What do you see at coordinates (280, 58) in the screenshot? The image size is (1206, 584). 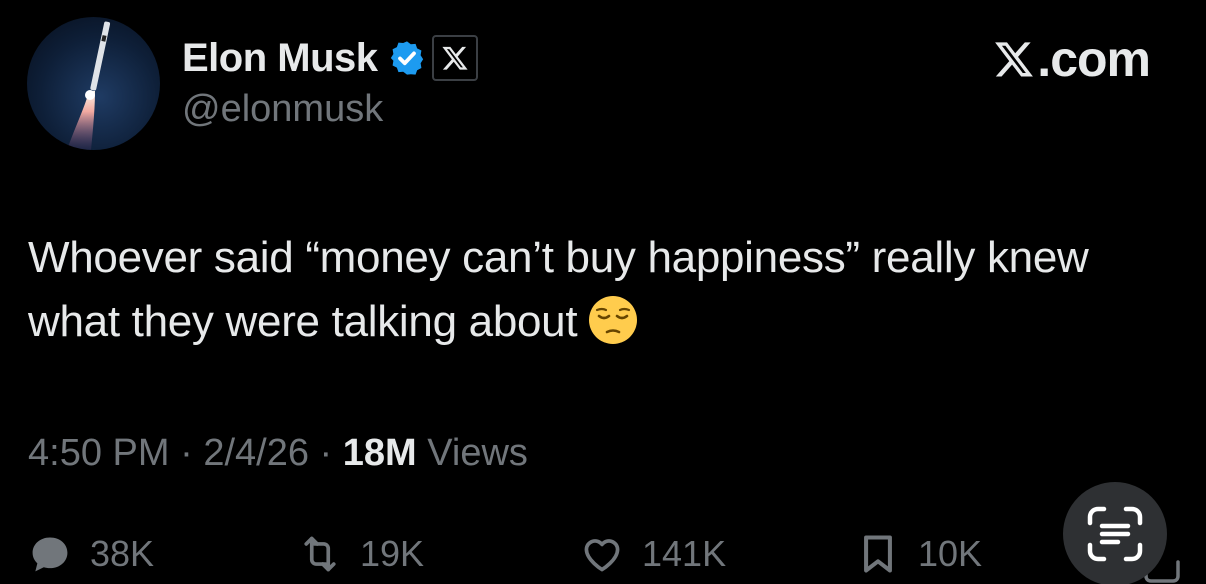 I see `author-display-name: Elon Musk` at bounding box center [280, 58].